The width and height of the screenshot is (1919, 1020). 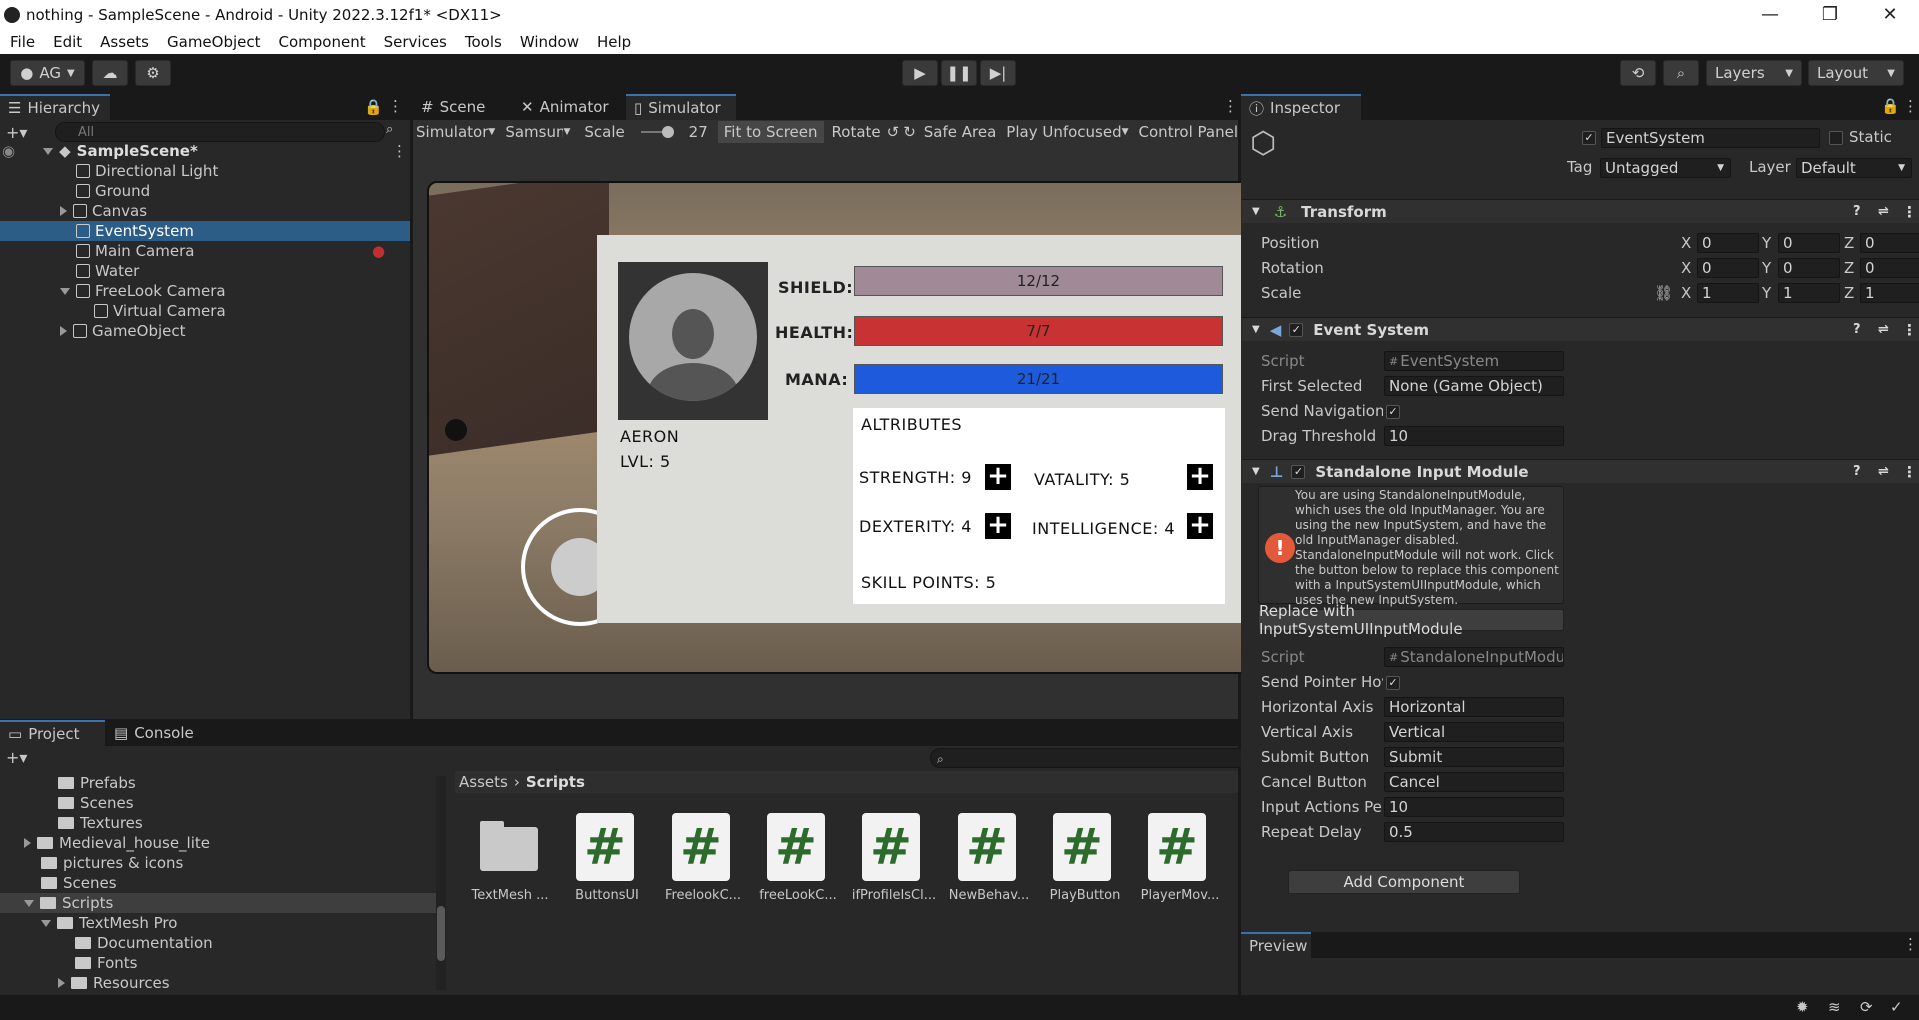 I want to click on create-asset-icon: +▾, so click(x=16, y=757).